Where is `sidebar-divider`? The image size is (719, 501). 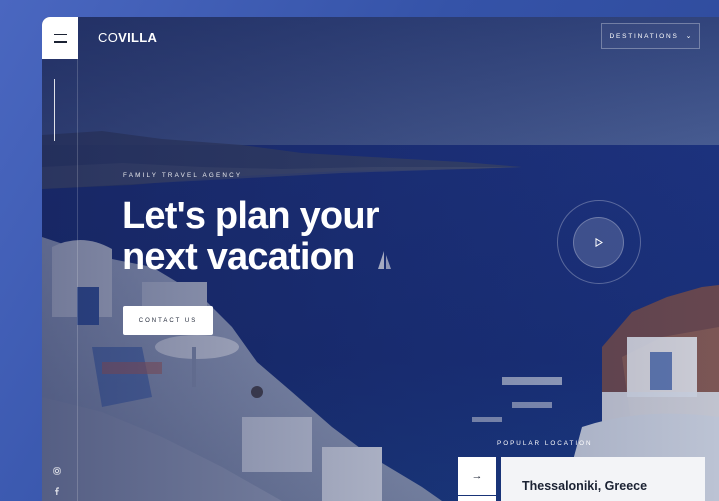 sidebar-divider is located at coordinates (77, 259).